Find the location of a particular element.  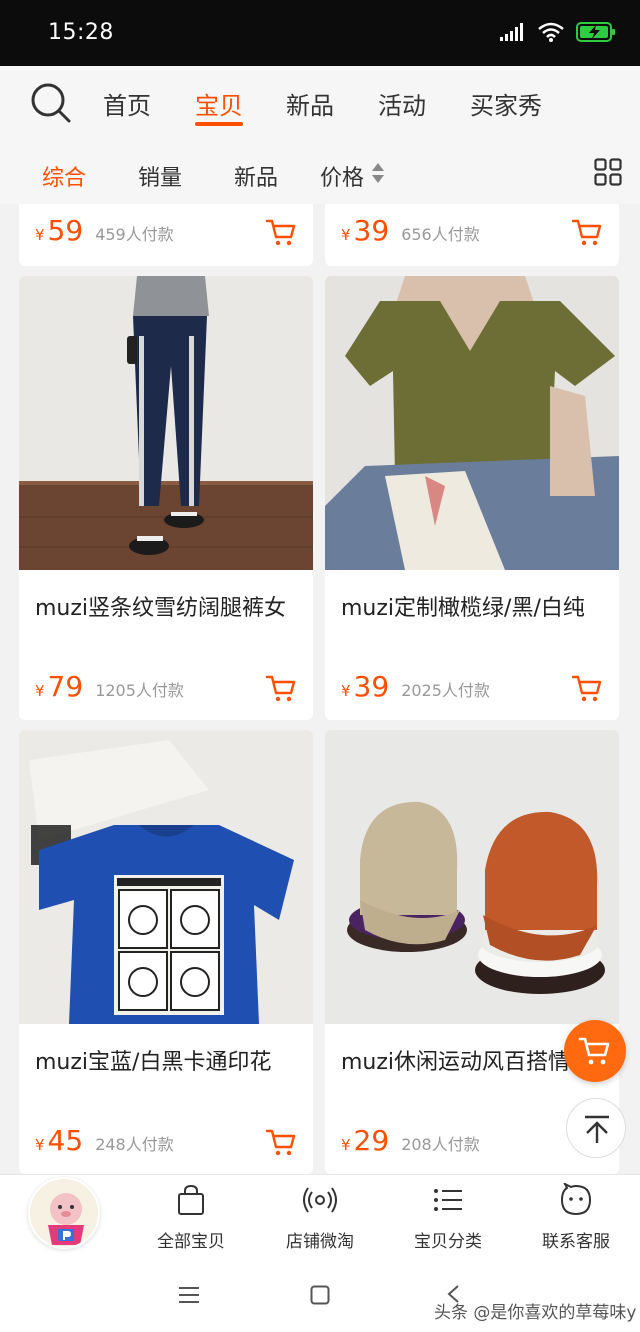

active-tab-indicator is located at coordinates (219, 124).